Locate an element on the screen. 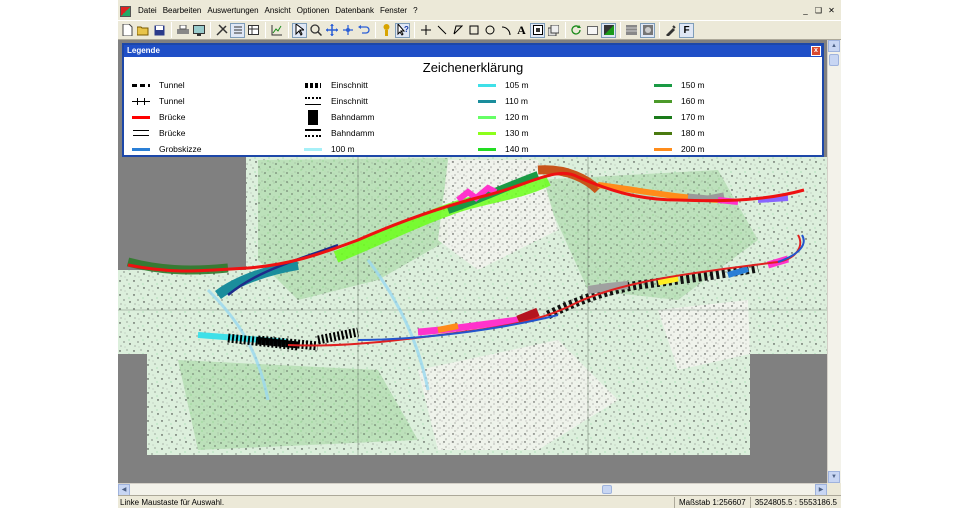 The image size is (960, 508). zoom-icon is located at coordinates (315, 30).